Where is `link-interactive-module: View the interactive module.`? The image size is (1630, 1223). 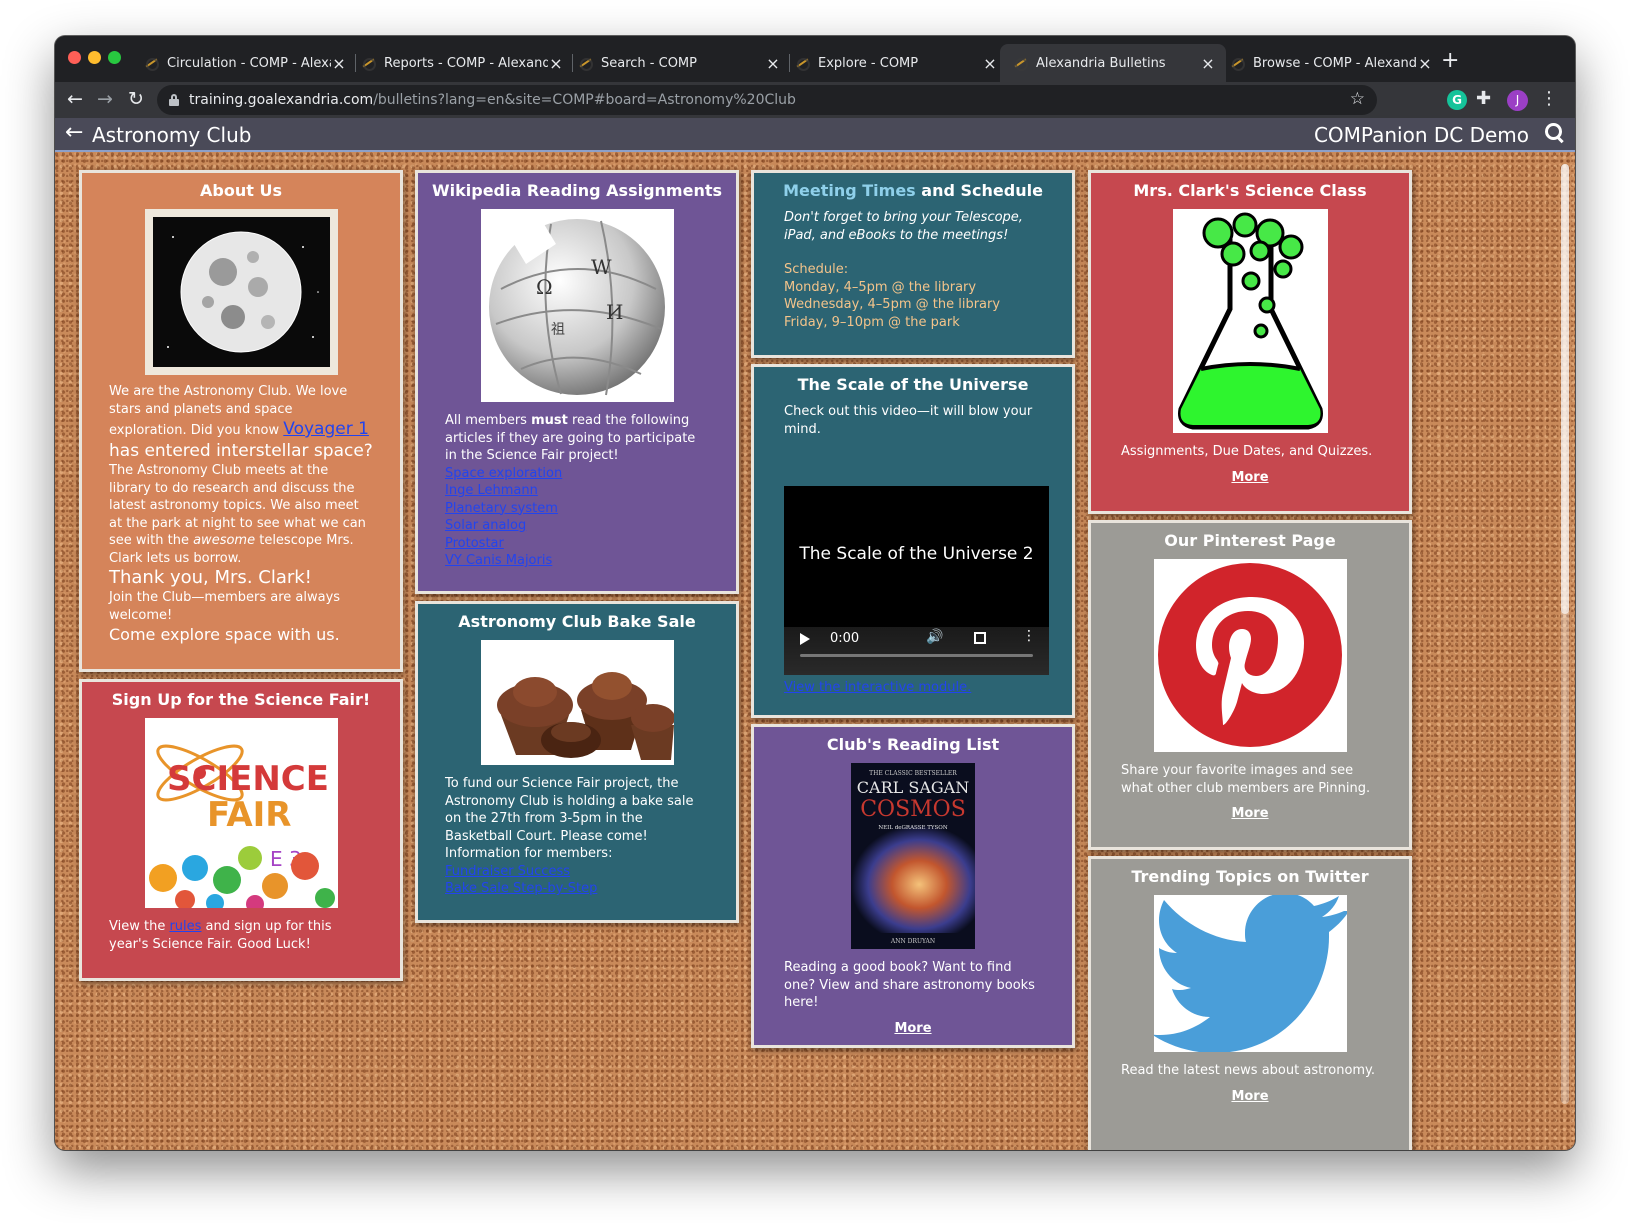
link-interactive-module: View the interactive module. is located at coordinates (877, 687).